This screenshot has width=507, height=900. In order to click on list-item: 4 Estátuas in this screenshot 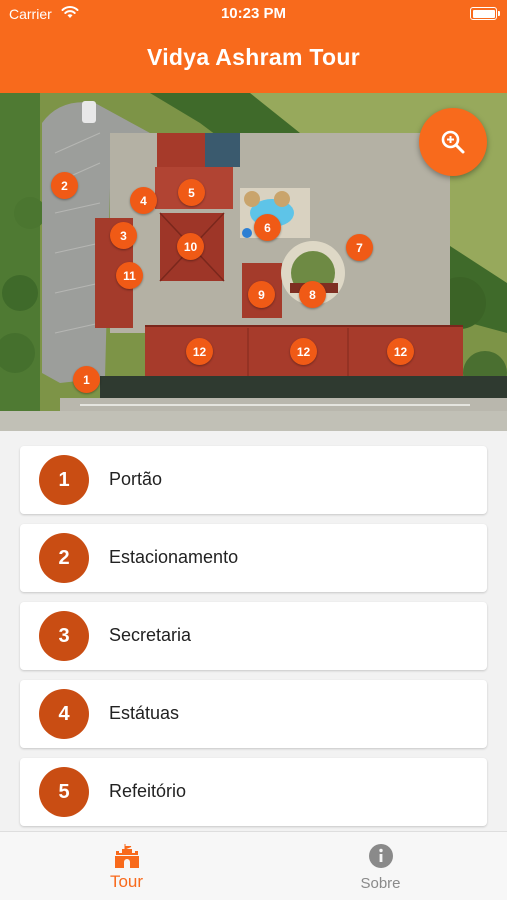, I will do `click(253, 714)`.